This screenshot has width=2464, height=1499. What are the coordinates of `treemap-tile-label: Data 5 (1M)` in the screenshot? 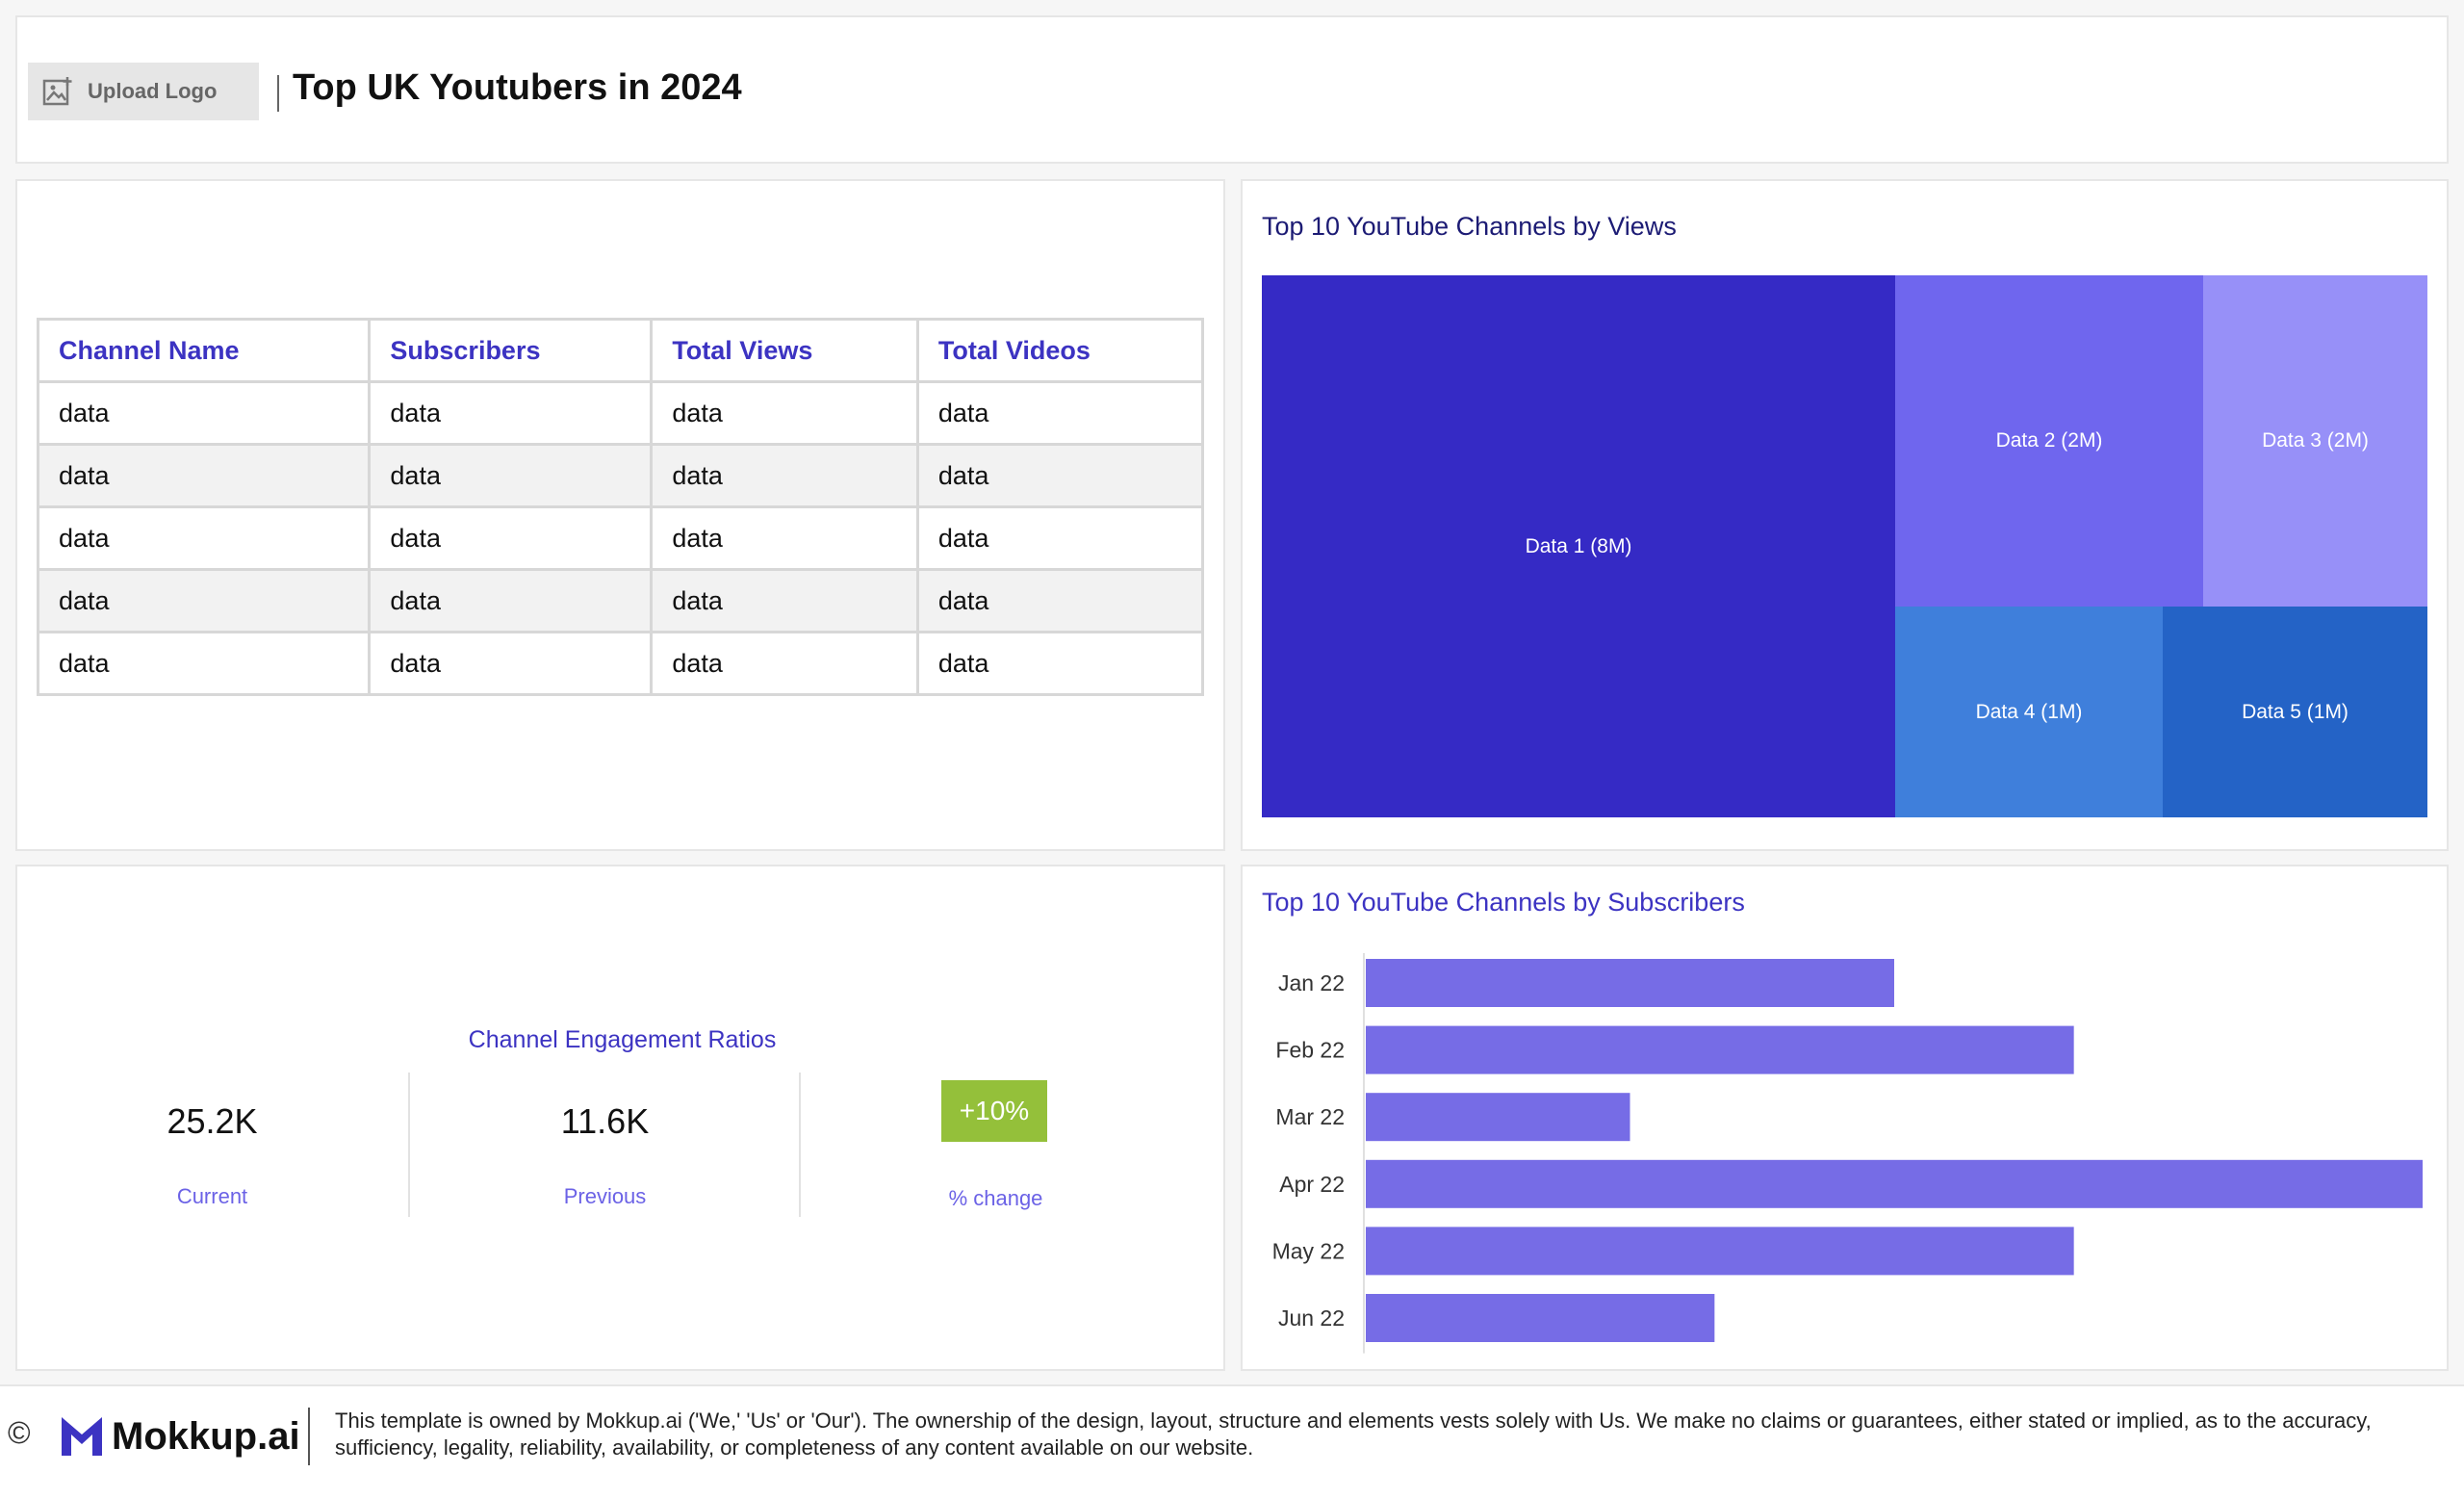 It's located at (2295, 711).